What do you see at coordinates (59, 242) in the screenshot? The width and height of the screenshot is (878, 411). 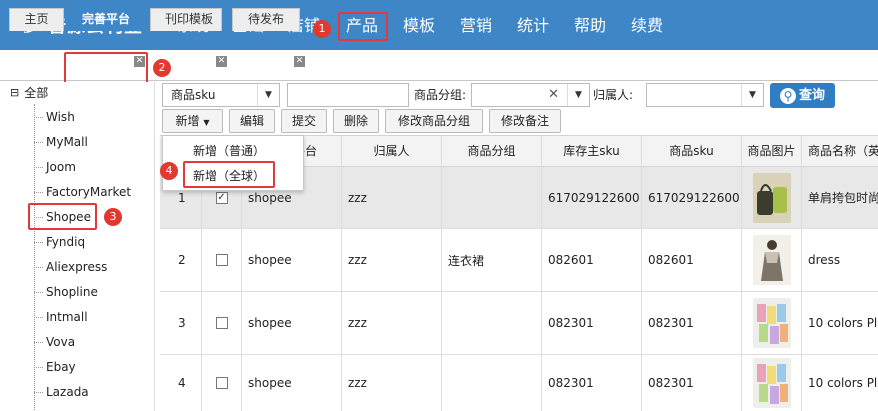 I see `tree-item-fyndiq: Fyndiq` at bounding box center [59, 242].